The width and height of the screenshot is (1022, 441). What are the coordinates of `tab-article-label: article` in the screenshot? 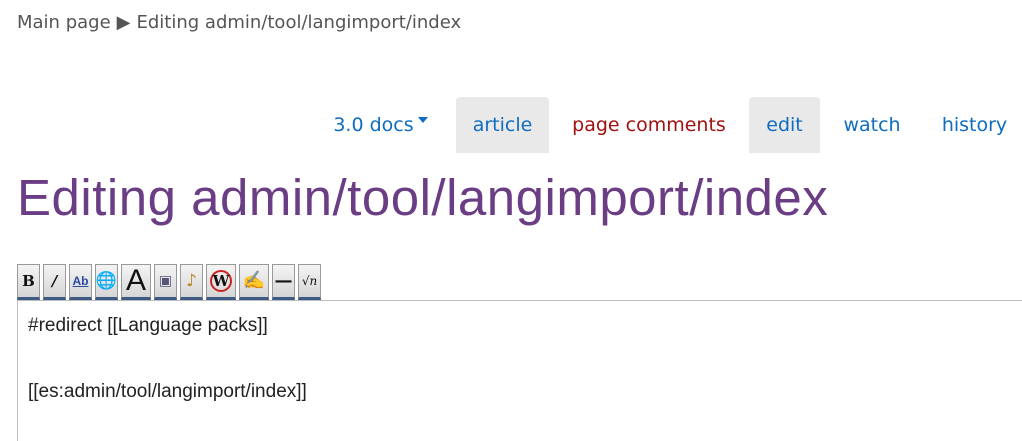 It's located at (502, 125).